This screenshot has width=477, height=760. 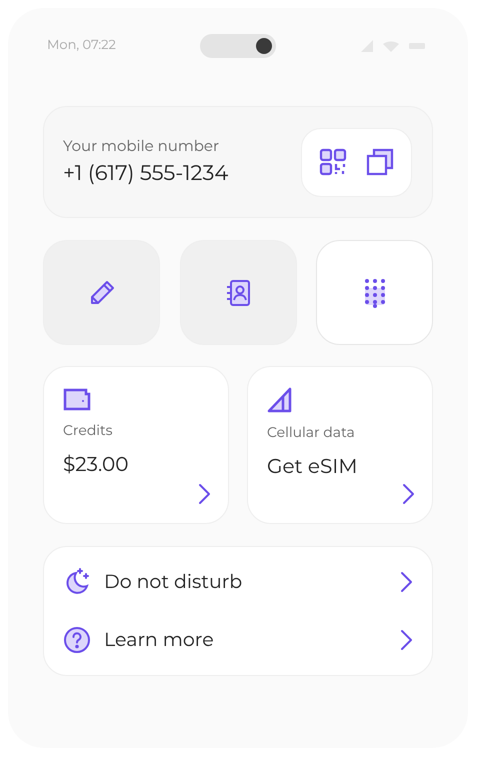 I want to click on menu-item: Learn more, so click(x=238, y=640).